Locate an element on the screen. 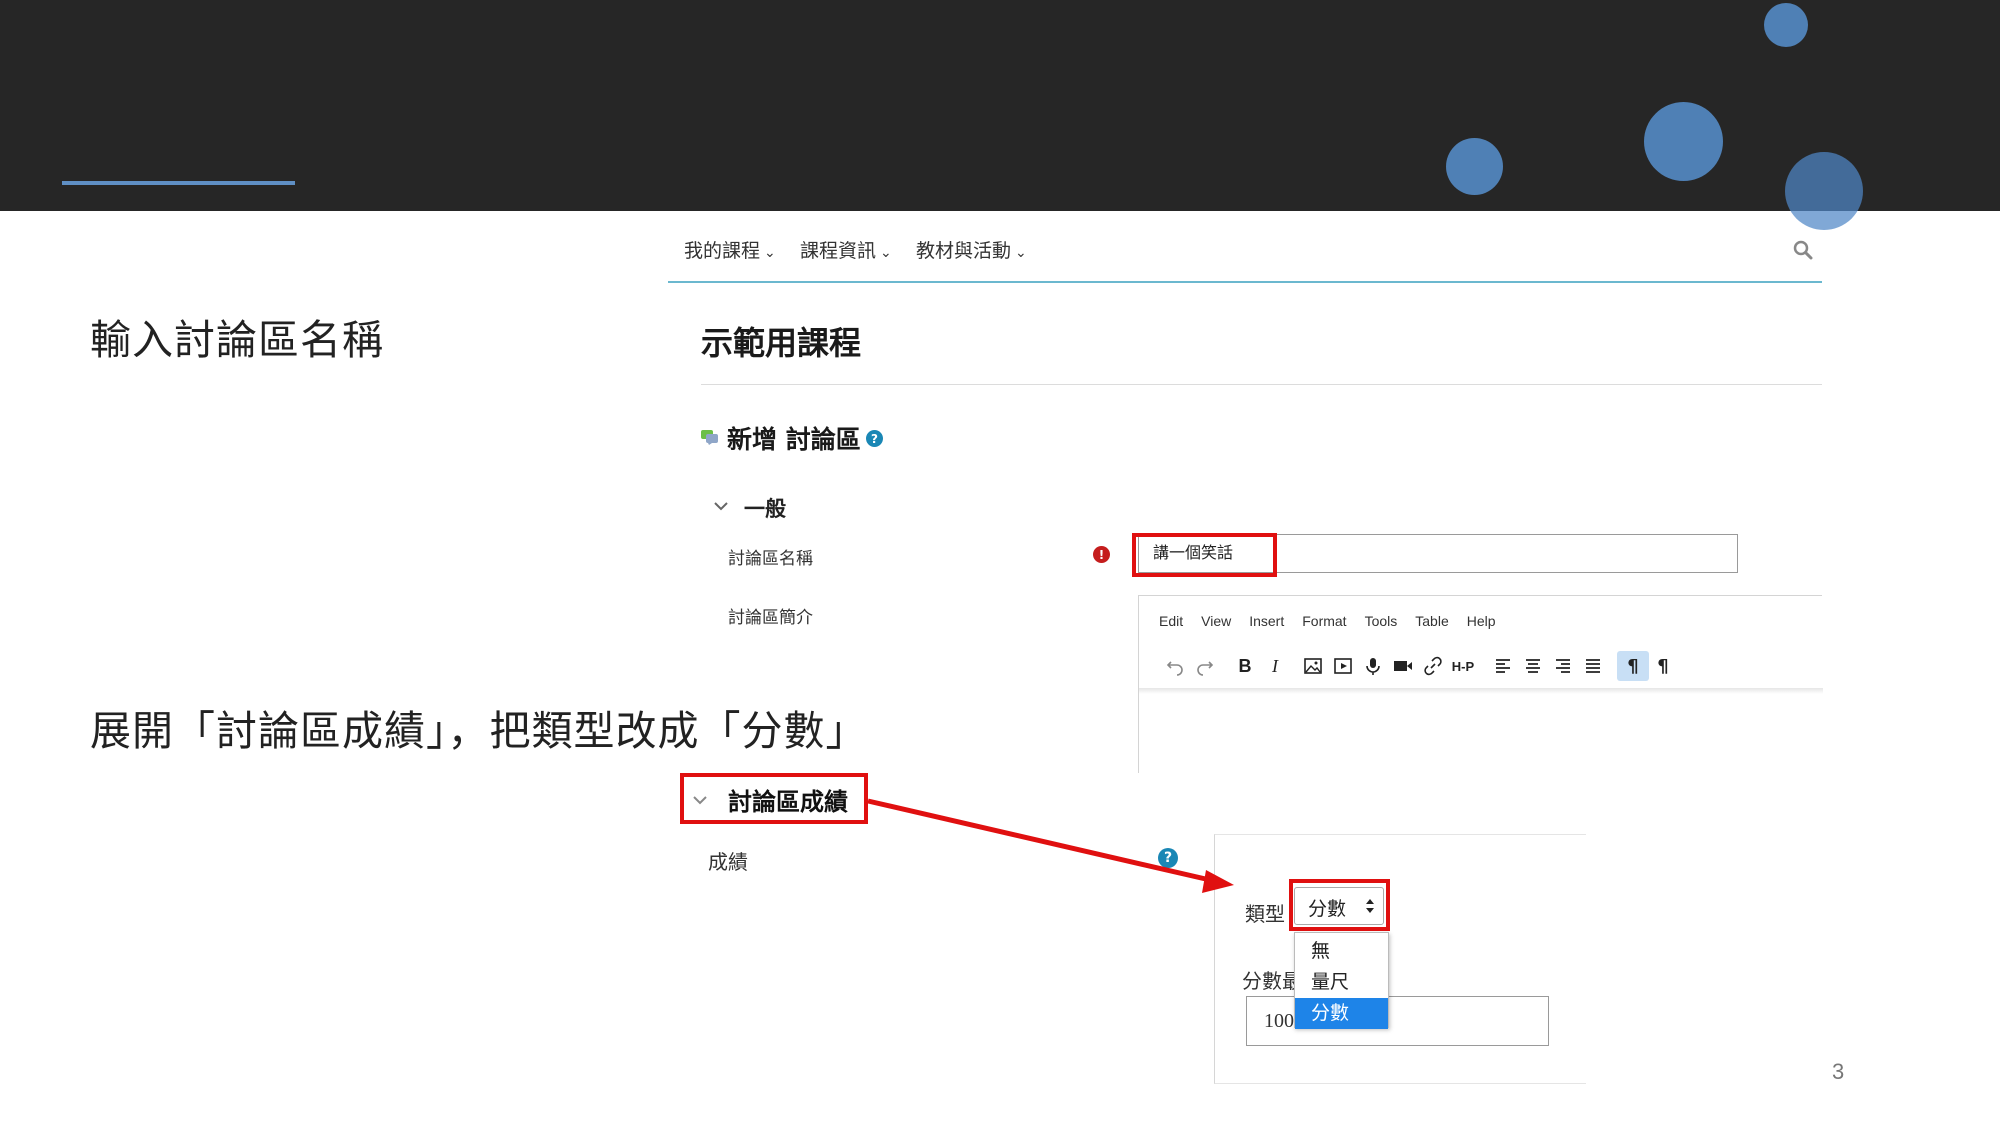 This screenshot has height=1125, width=2000. nav-label: 我的課程 is located at coordinates (722, 251).